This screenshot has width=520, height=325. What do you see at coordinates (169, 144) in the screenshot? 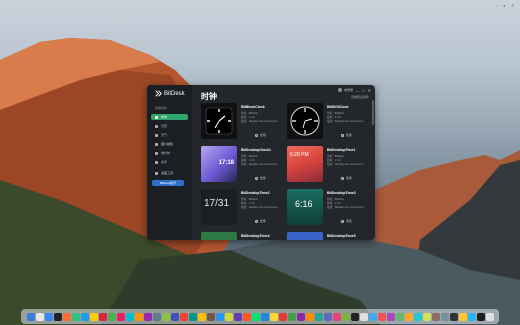
I see `sidebar-item-photo-frame: 图片相框` at bounding box center [169, 144].